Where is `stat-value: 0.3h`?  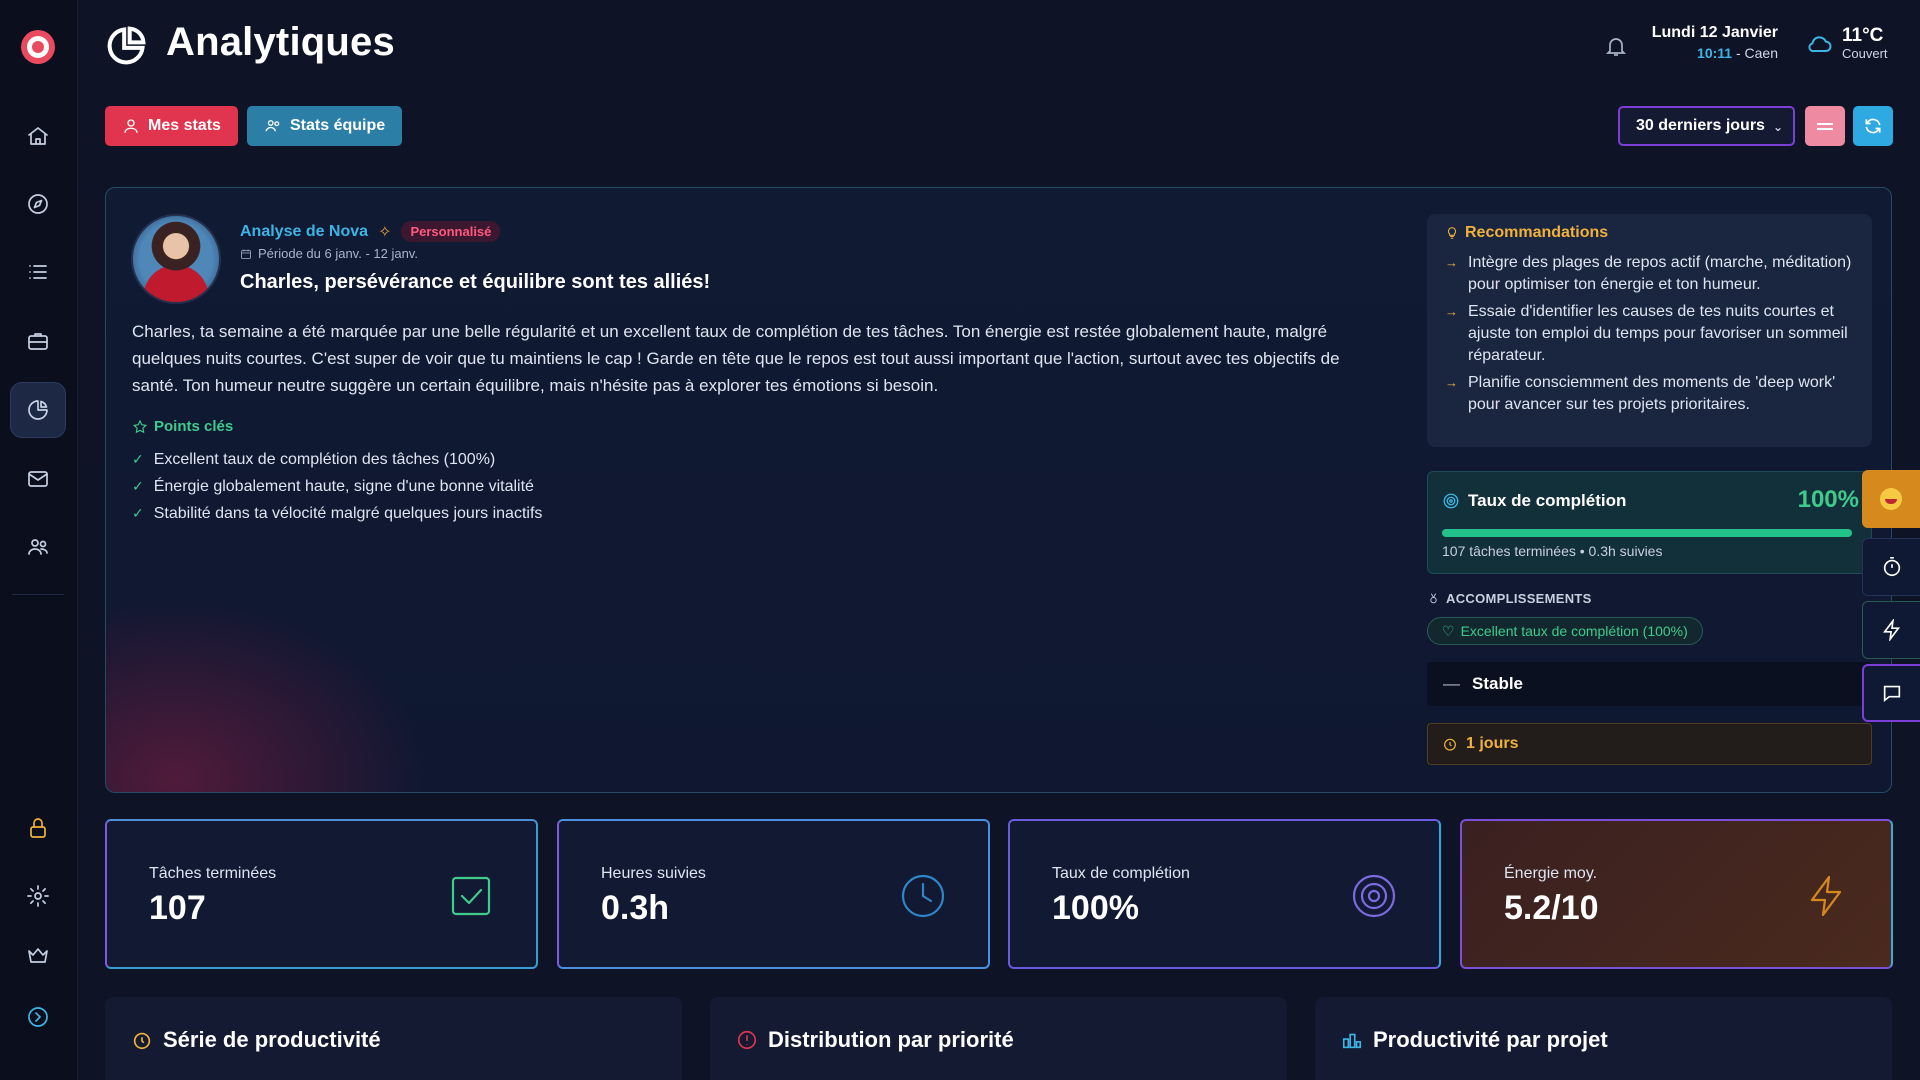 stat-value: 0.3h is located at coordinates (635, 908).